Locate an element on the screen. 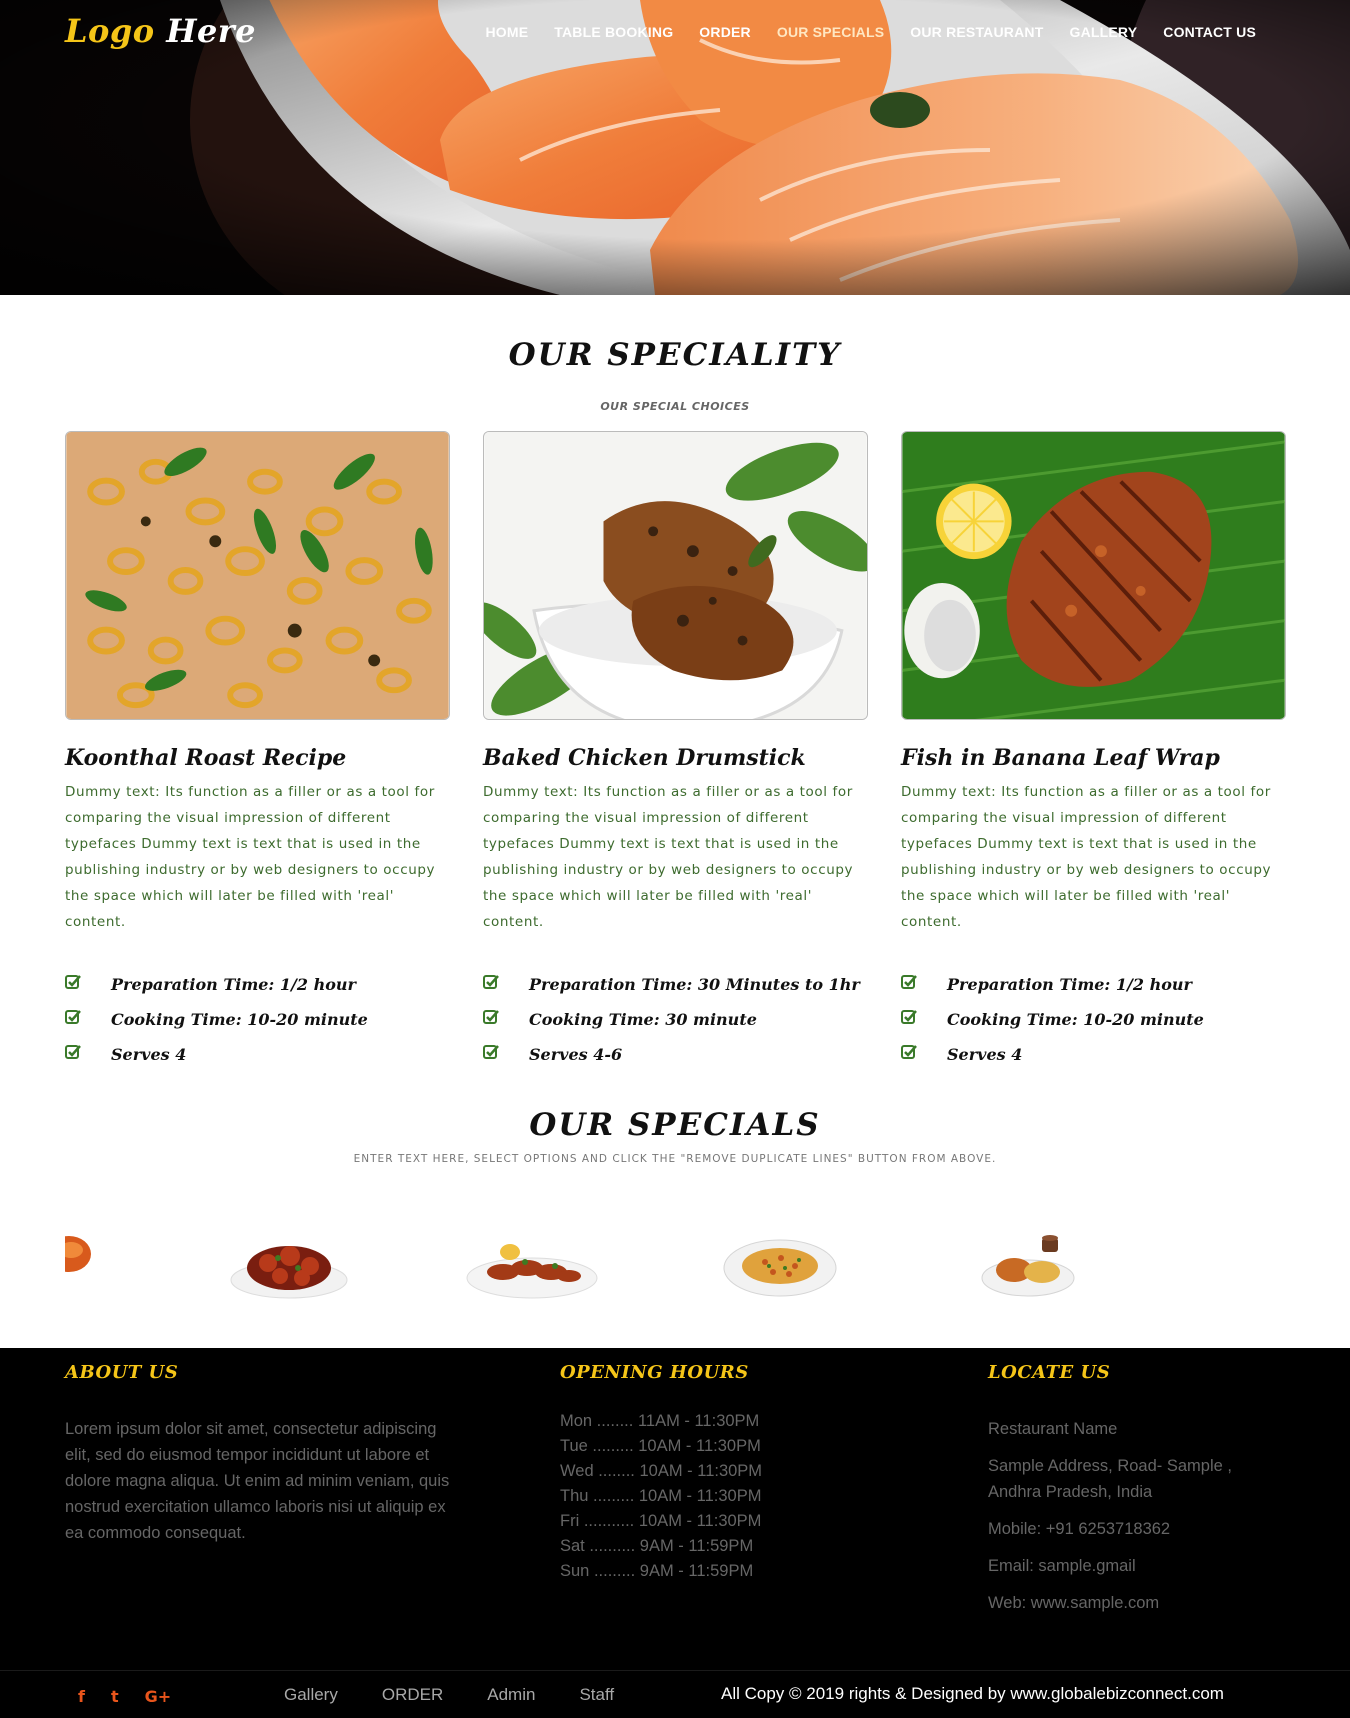  koonthal-roast-image is located at coordinates (257, 575).